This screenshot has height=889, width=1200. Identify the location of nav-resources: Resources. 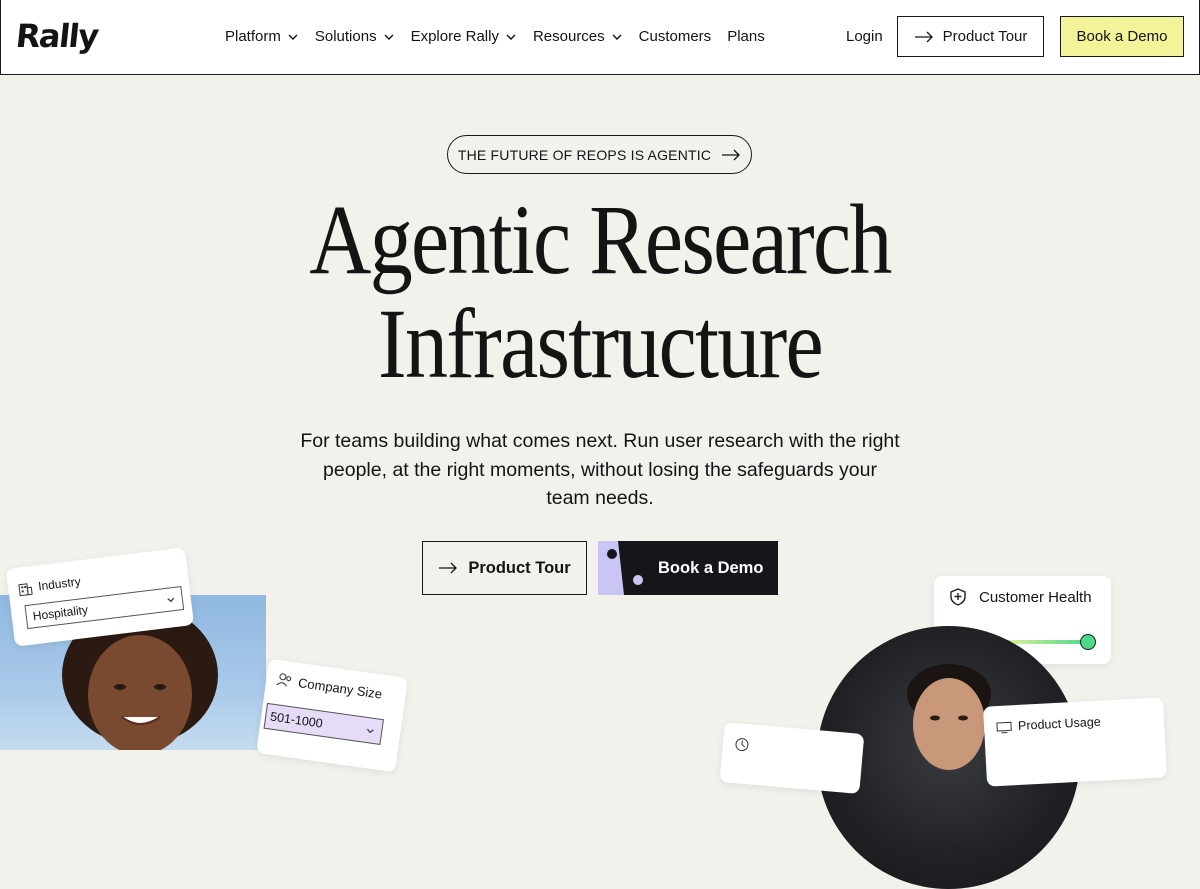
(578, 37).